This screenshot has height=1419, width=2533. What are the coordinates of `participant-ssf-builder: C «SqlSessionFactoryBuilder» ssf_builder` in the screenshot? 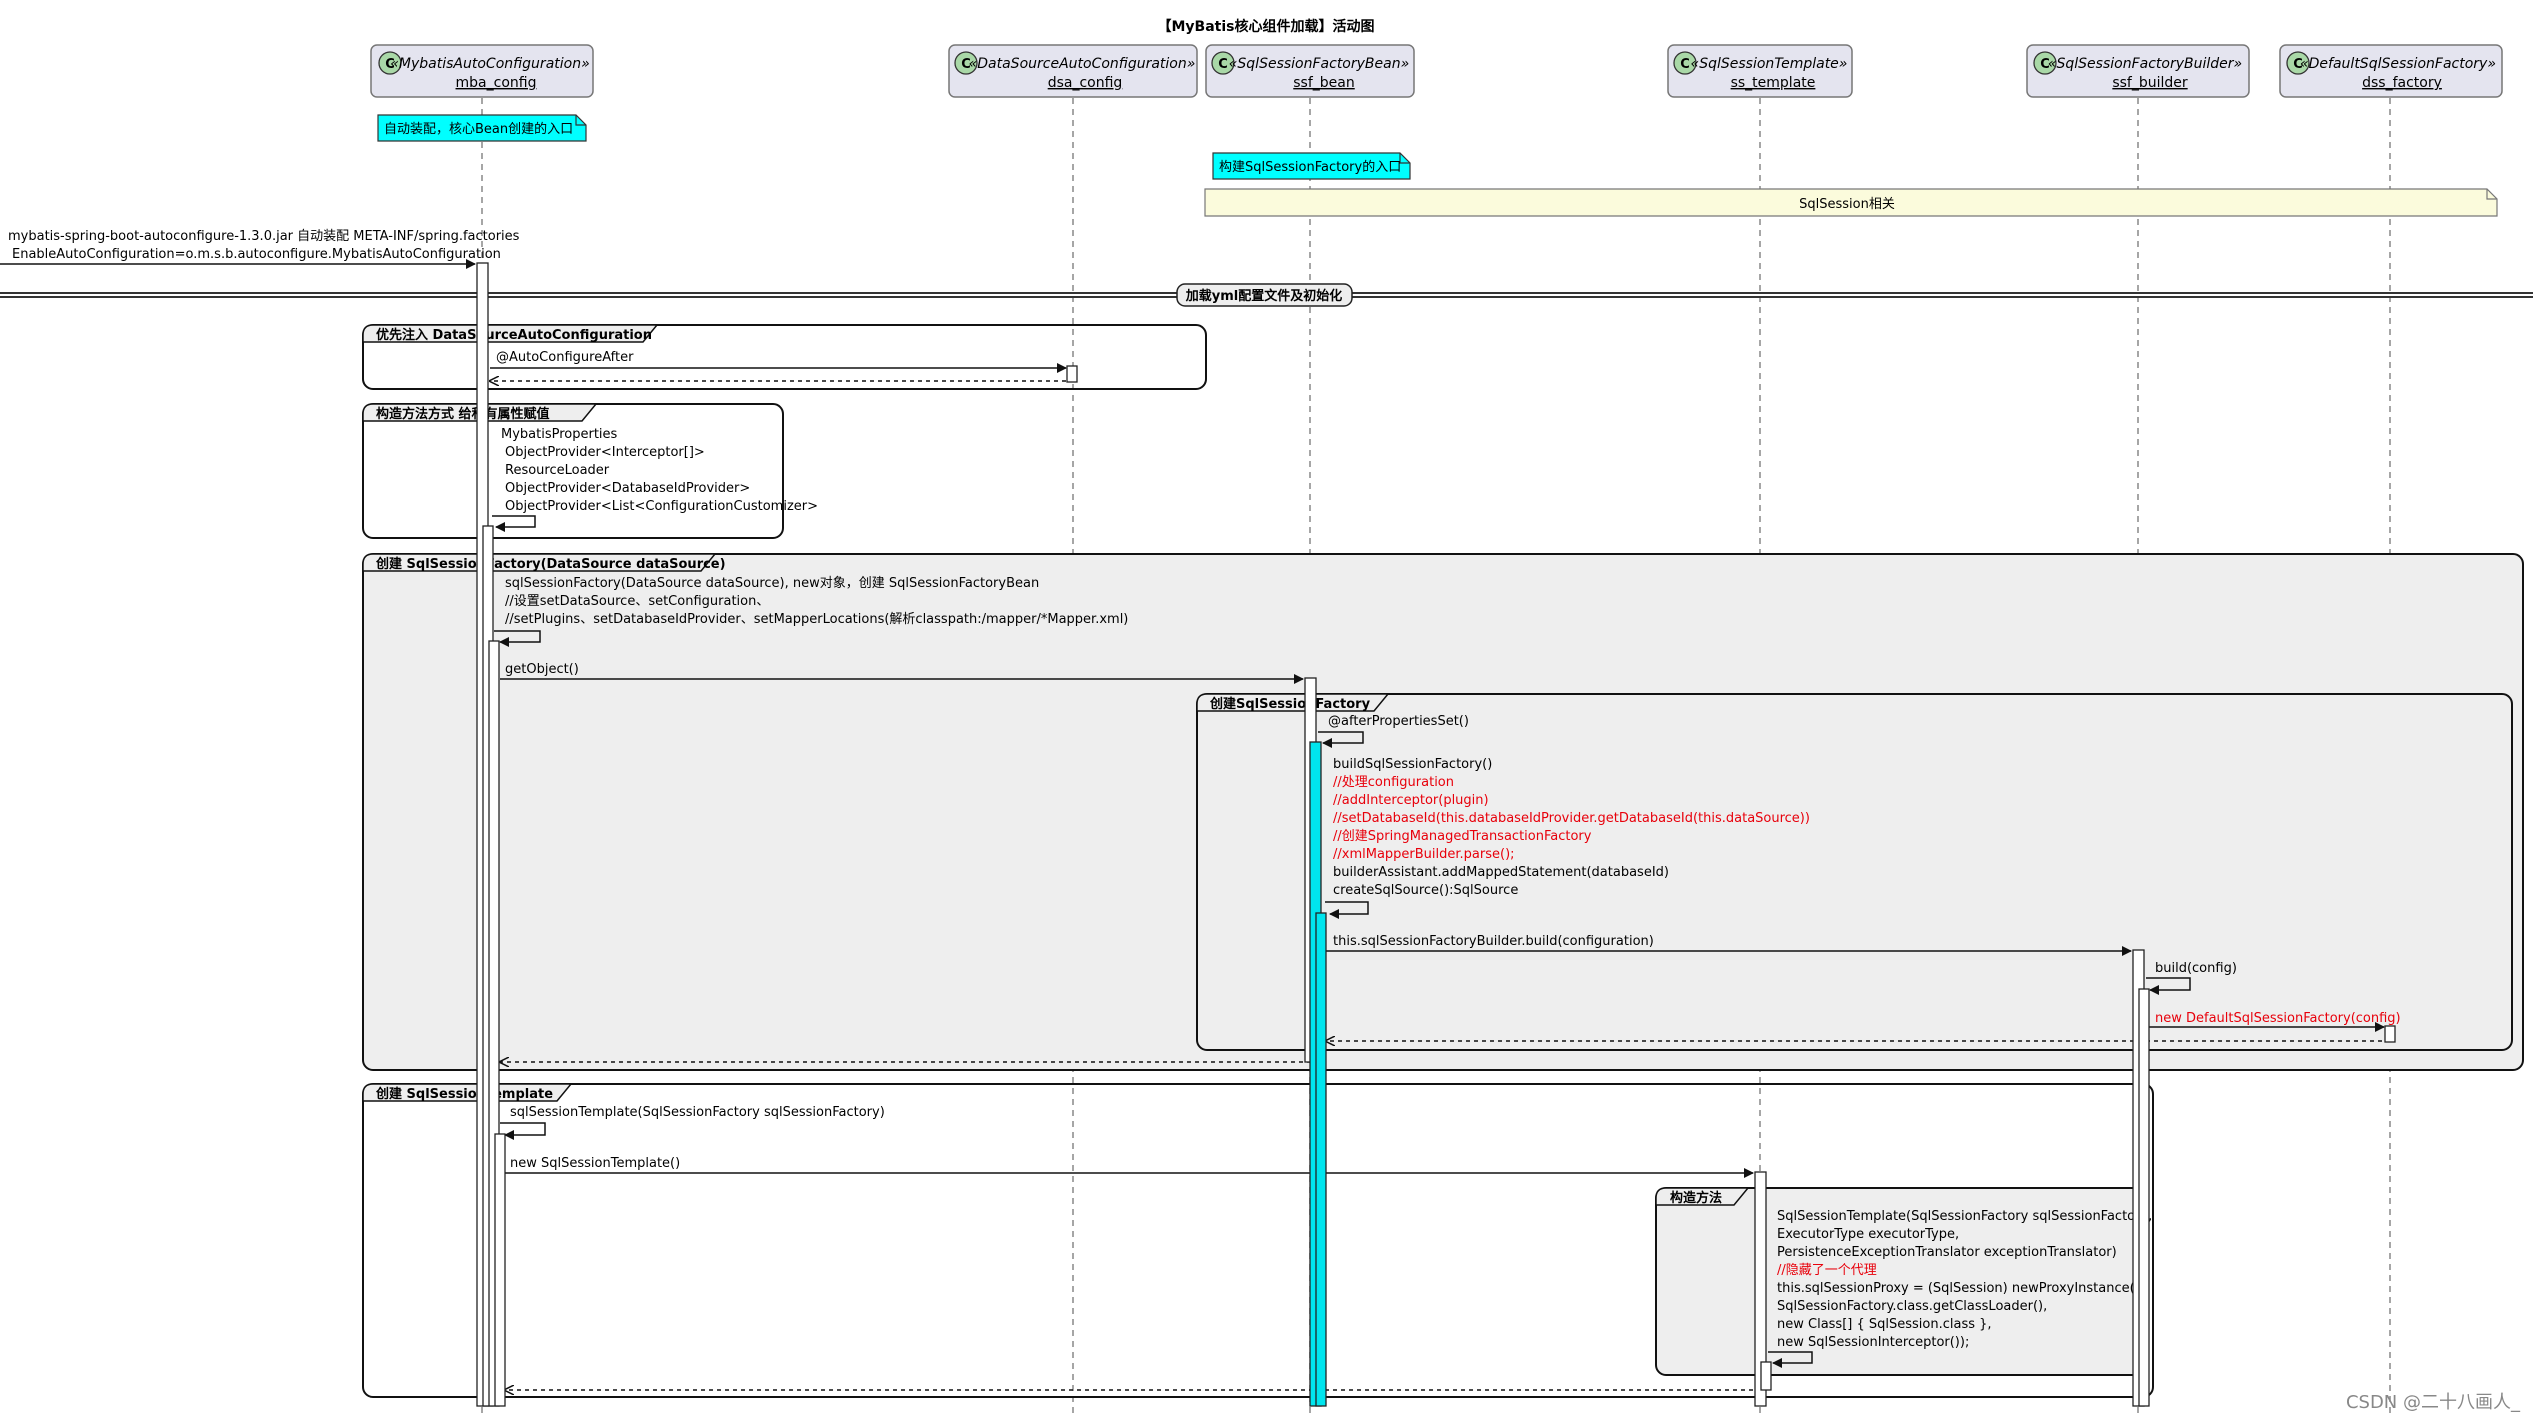 It's located at (2138, 71).